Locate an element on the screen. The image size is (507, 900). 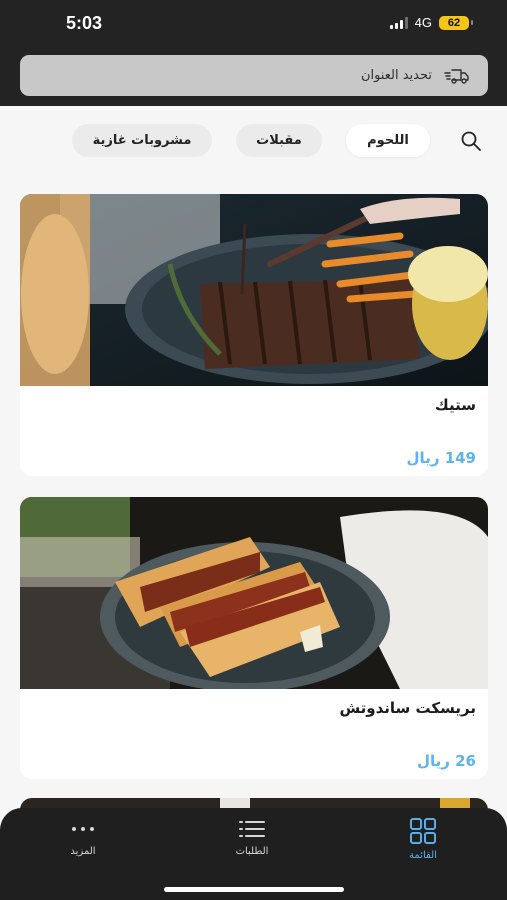
top-header: 5:03 4G 62 تحديد العنوان is located at coordinates (253, 53).